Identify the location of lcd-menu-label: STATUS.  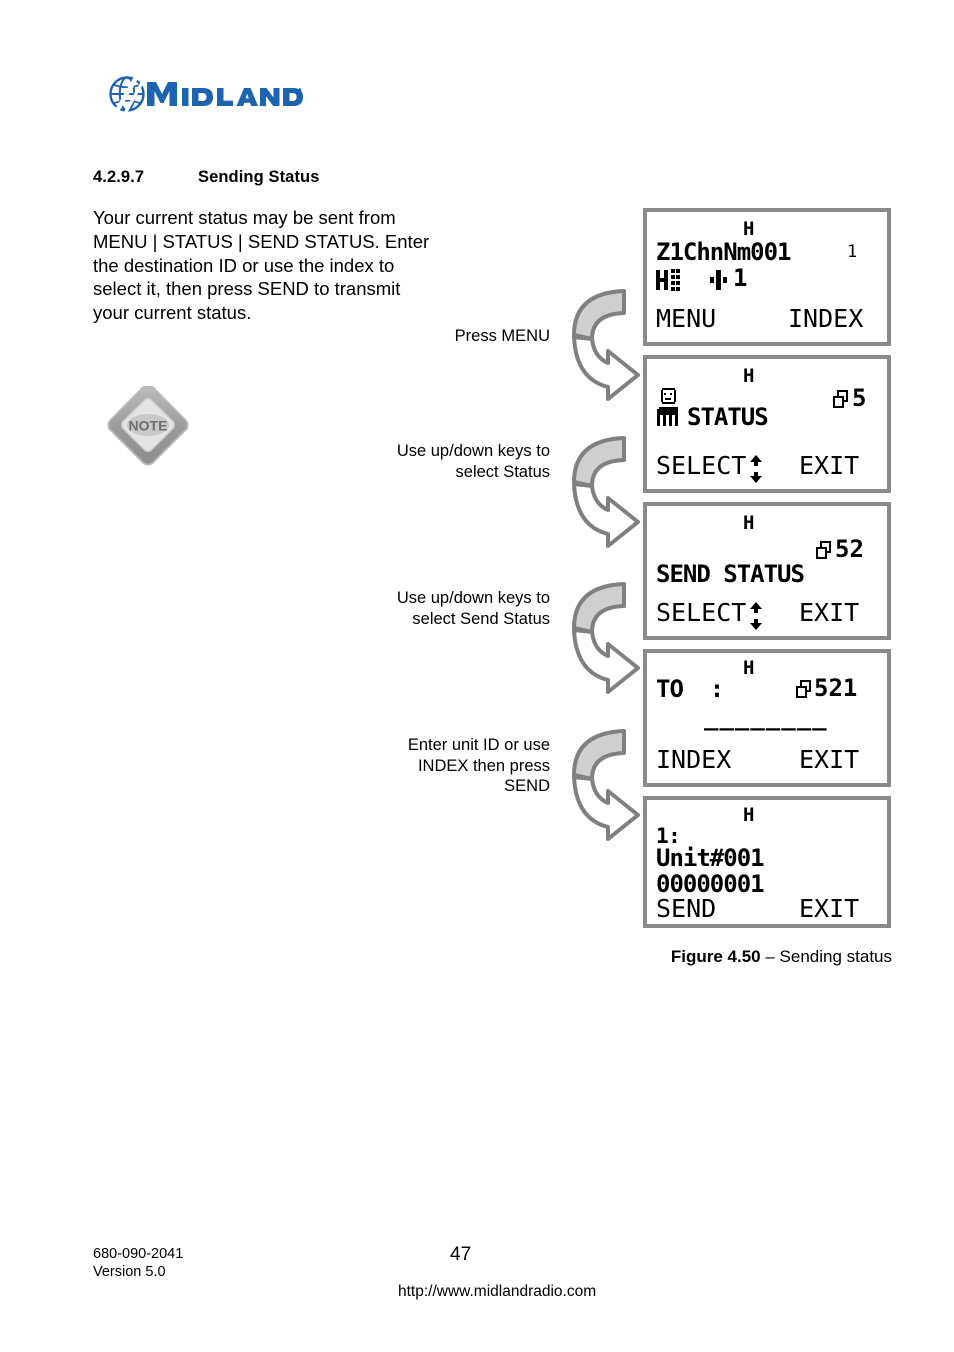
(728, 417).